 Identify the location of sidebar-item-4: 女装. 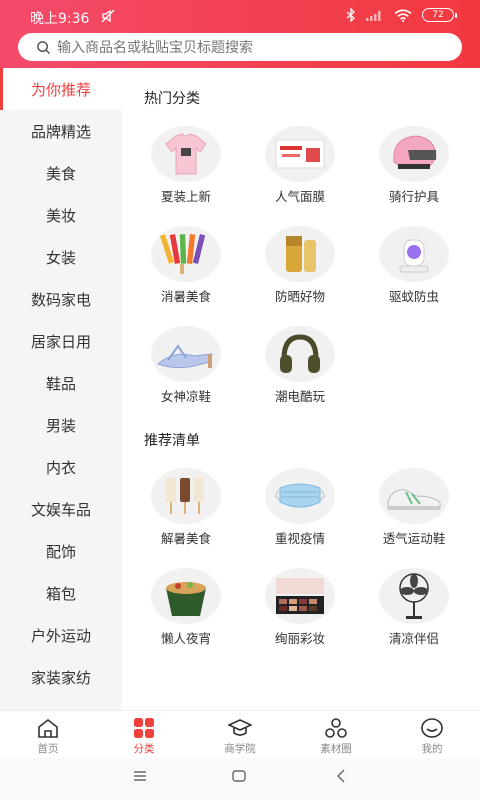
(61, 257).